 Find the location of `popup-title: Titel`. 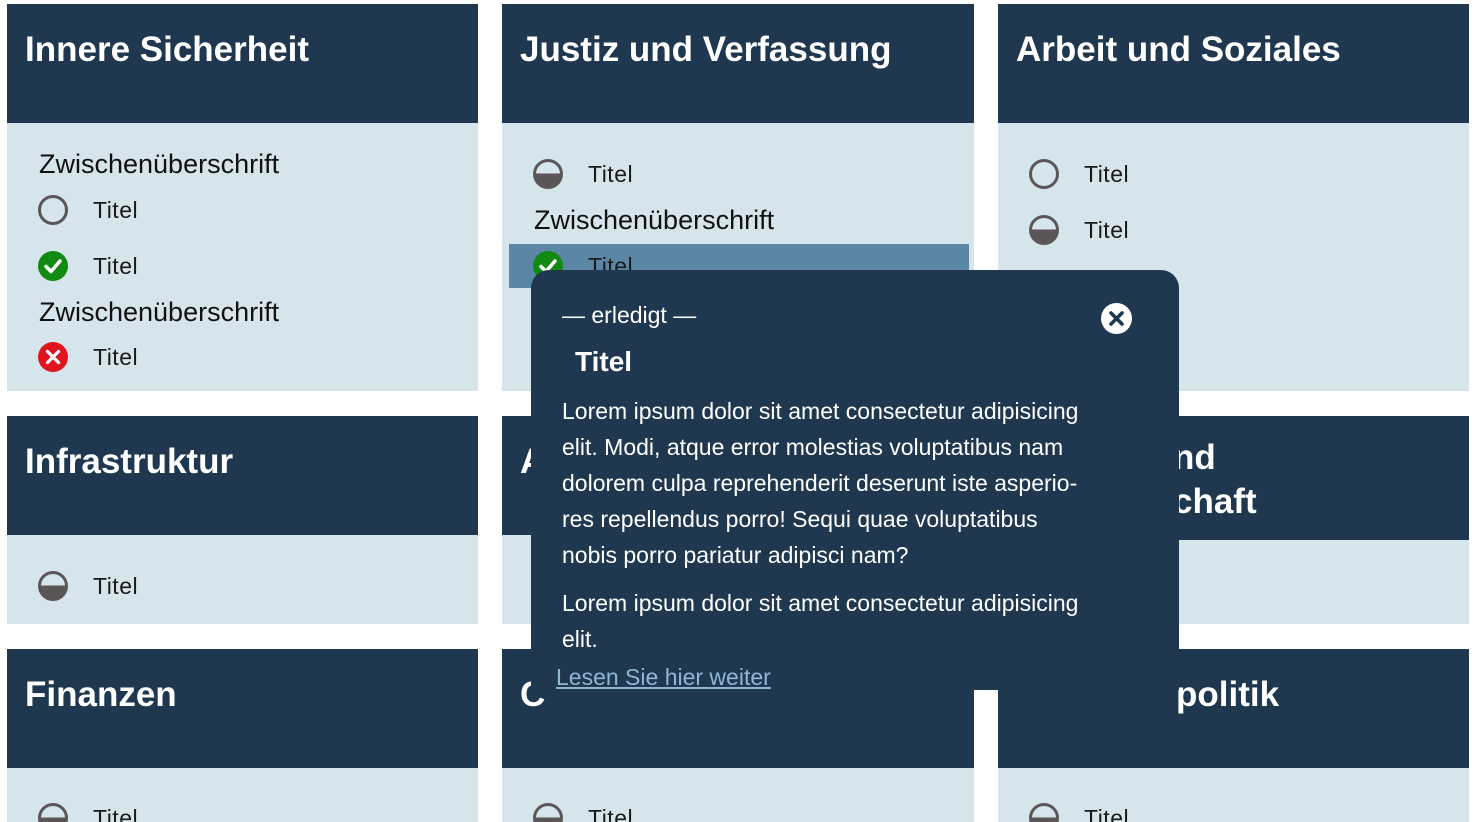

popup-title: Titel is located at coordinates (604, 361).